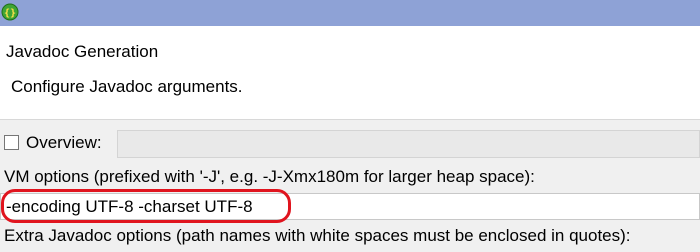  What do you see at coordinates (350, 13) in the screenshot?
I see `window-titlebar: {}` at bounding box center [350, 13].